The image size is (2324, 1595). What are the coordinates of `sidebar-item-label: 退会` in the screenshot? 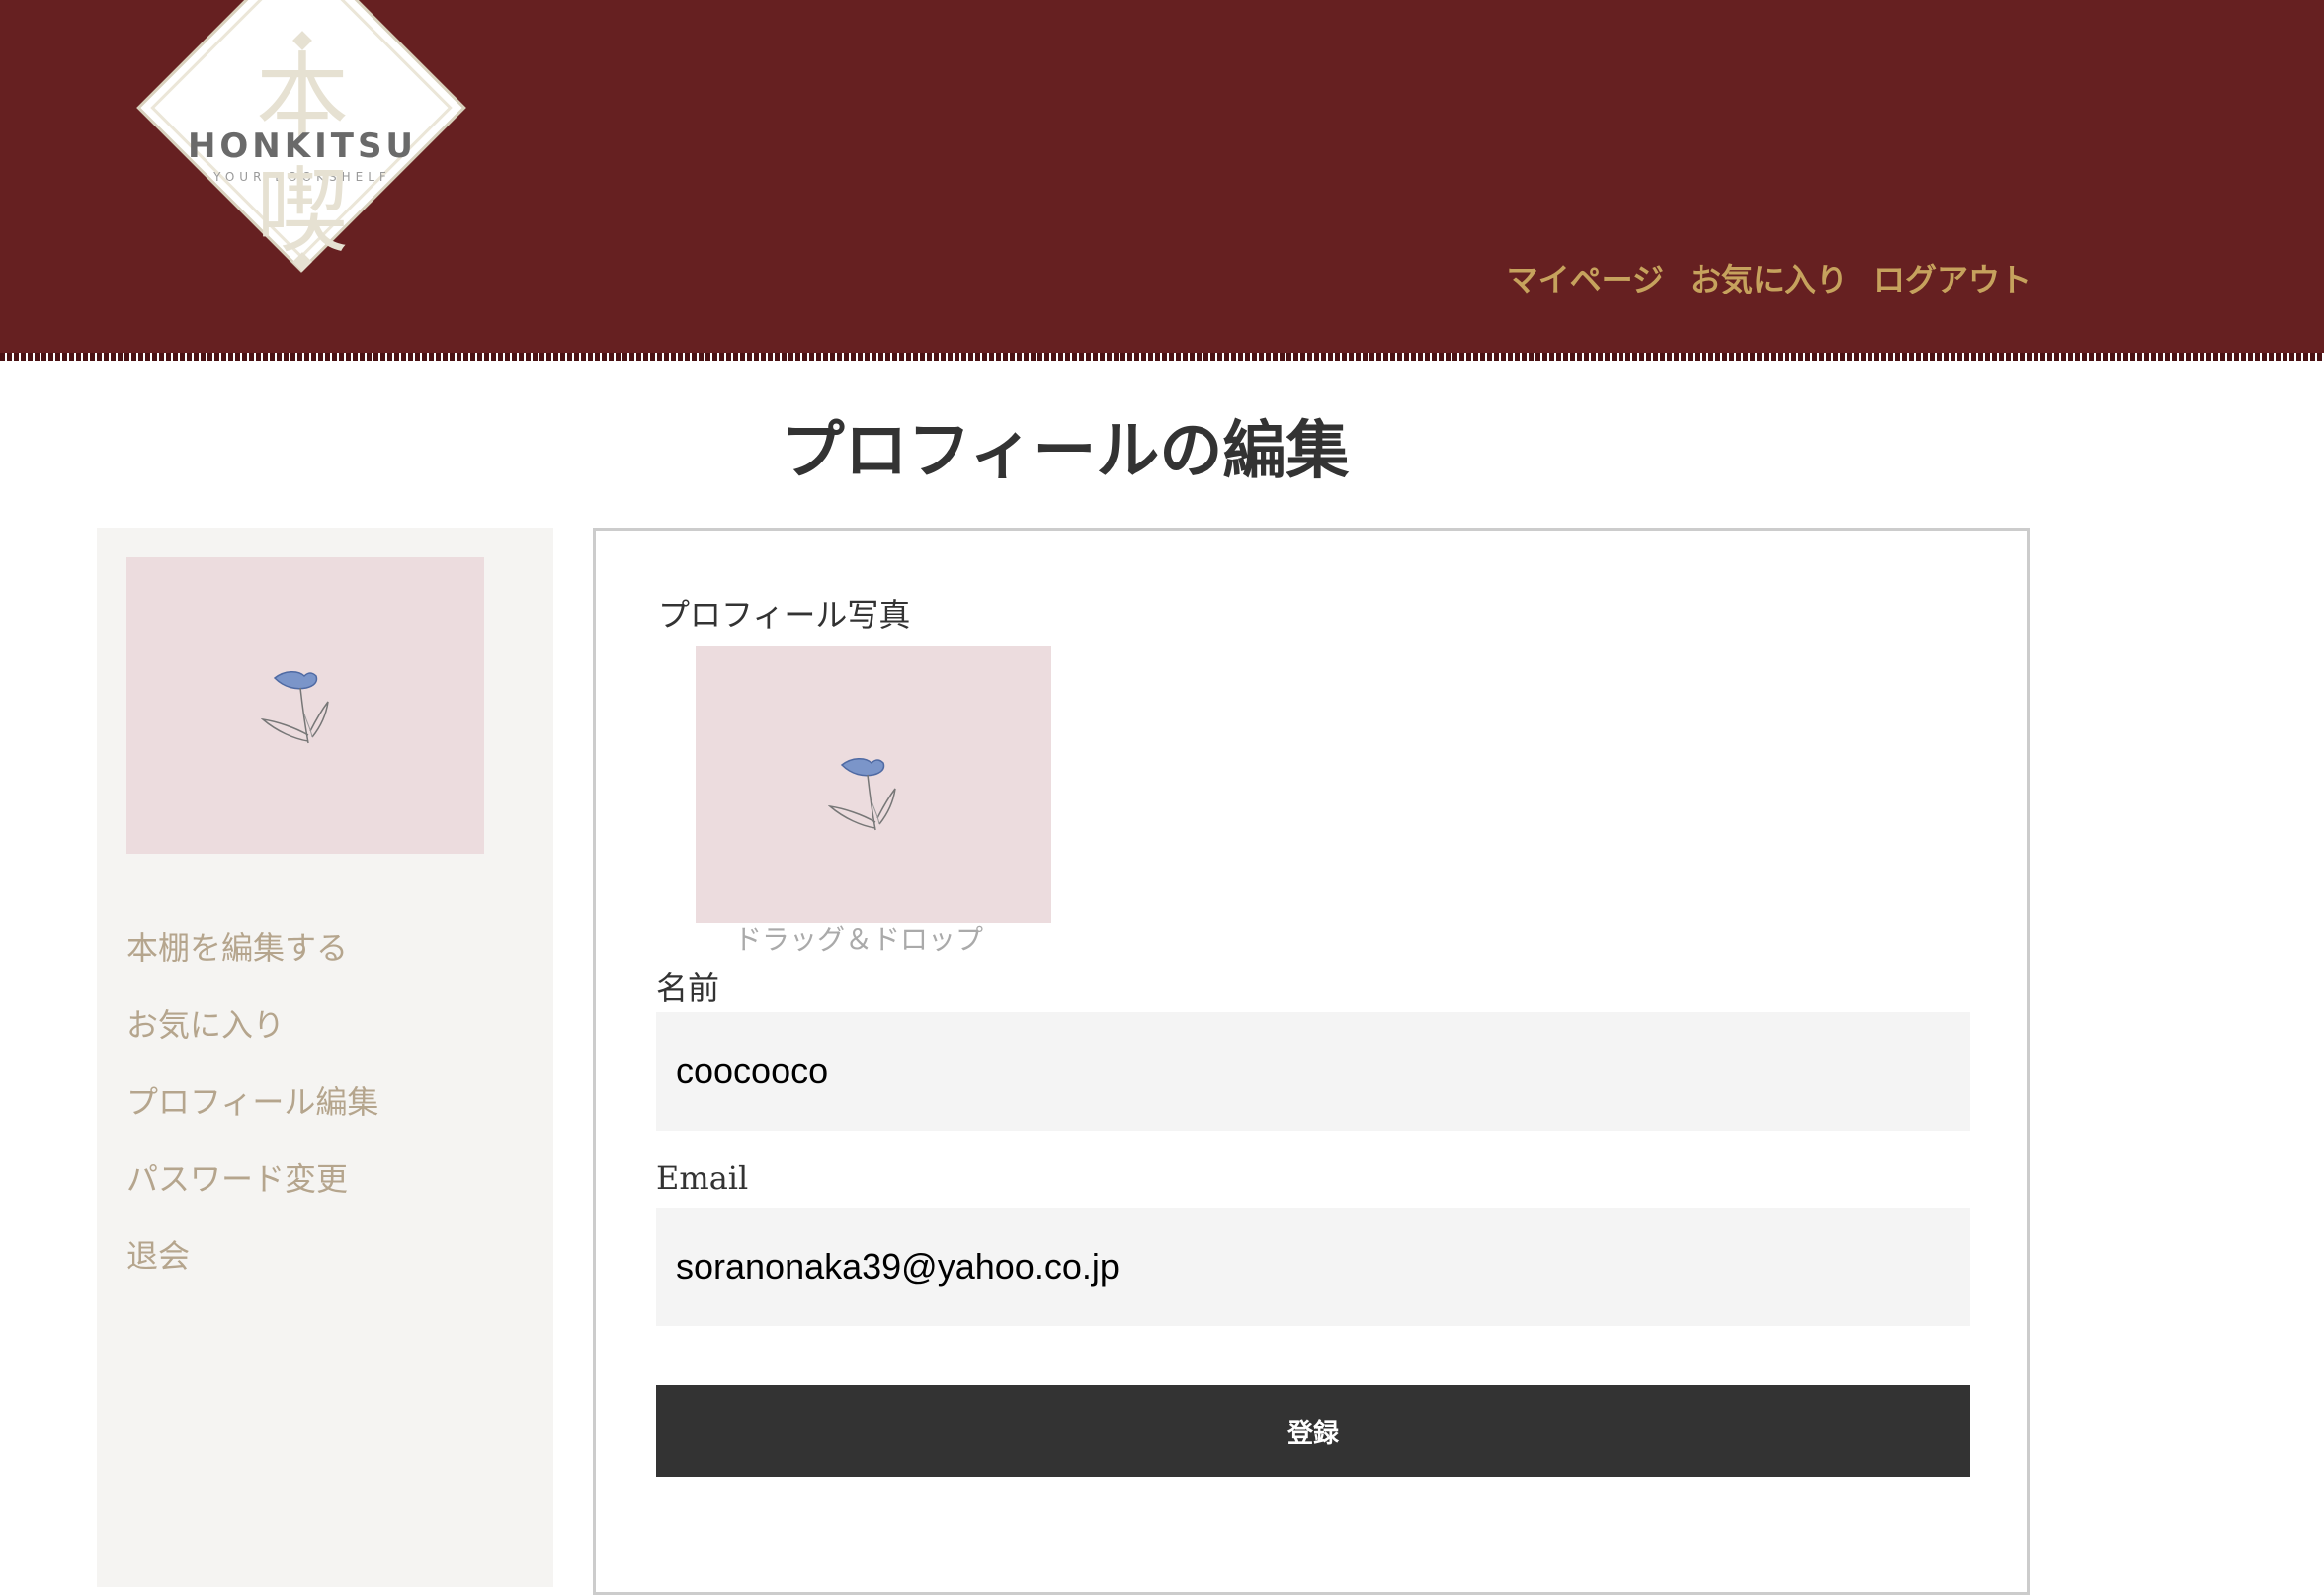 It's located at (158, 1256).